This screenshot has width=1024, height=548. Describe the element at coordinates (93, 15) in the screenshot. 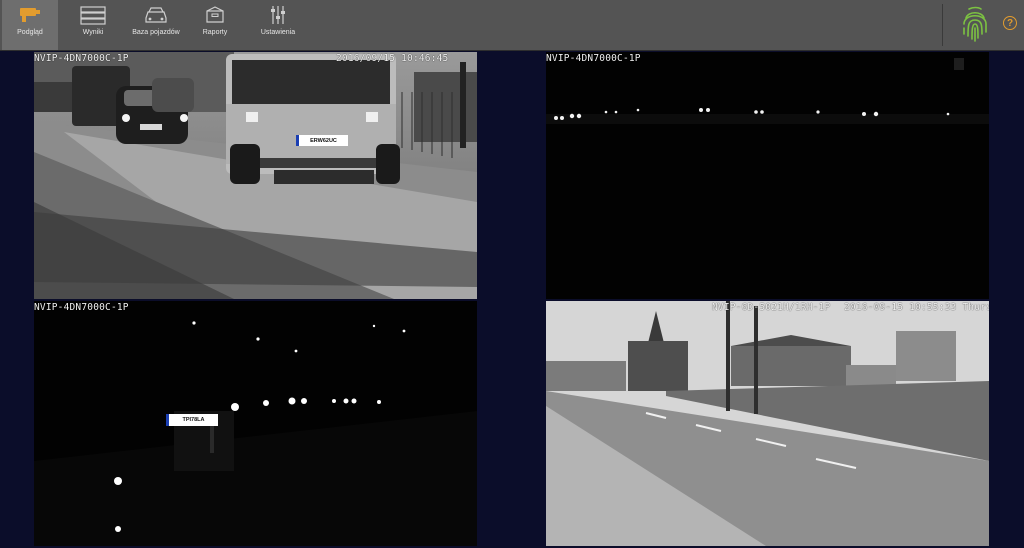

I see `results-list-icon` at that location.